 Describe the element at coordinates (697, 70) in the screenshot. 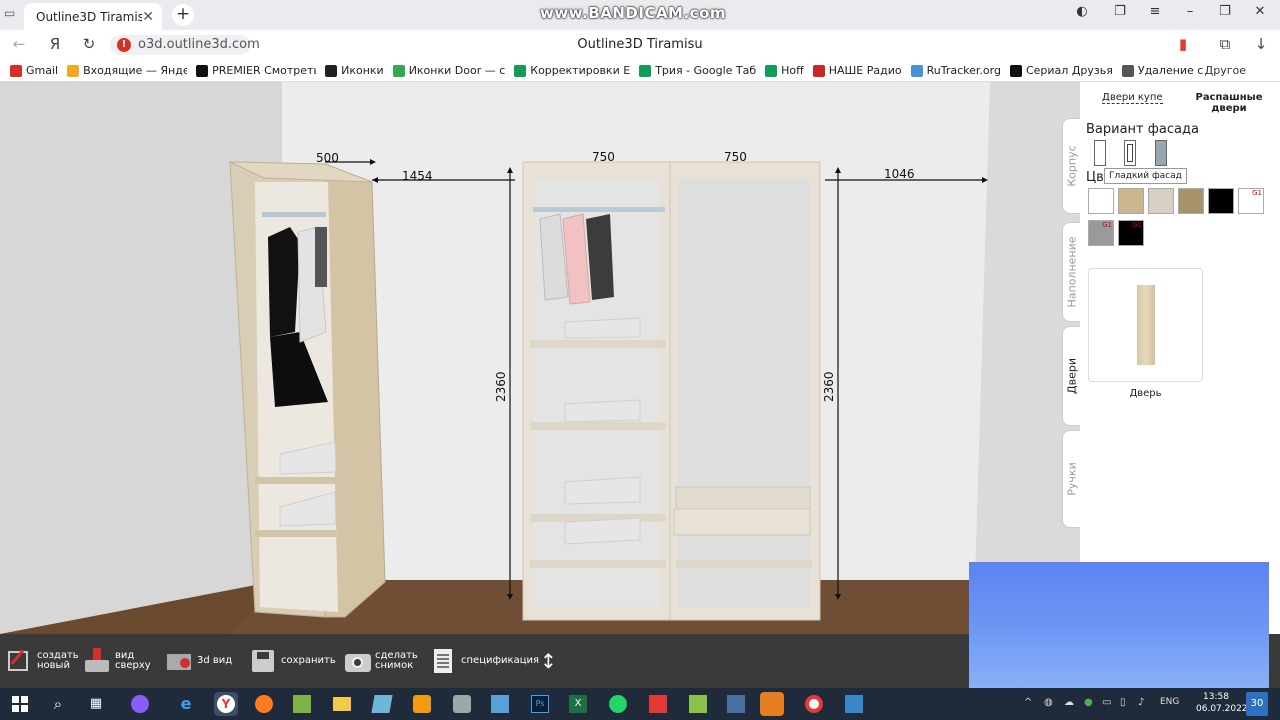

I see `bookmark-item: Трия - Google Таб` at that location.